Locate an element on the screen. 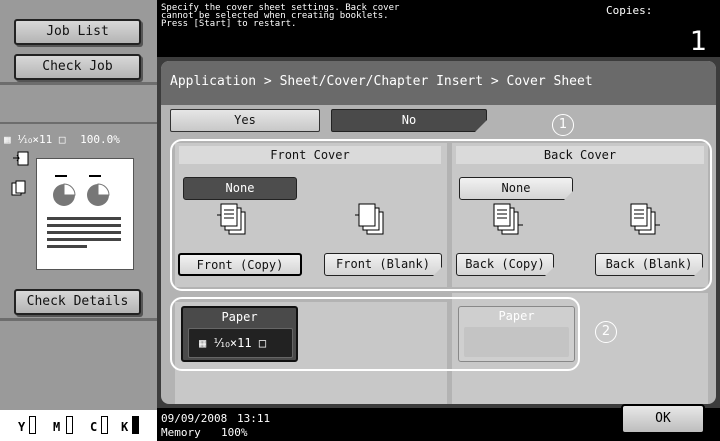  toner-bar-c is located at coordinates (104, 425).